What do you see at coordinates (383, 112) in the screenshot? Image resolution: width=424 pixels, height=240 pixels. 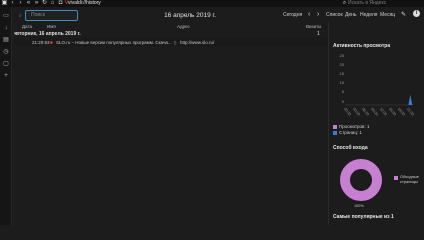 I see `x-tick: 12:00` at bounding box center [383, 112].